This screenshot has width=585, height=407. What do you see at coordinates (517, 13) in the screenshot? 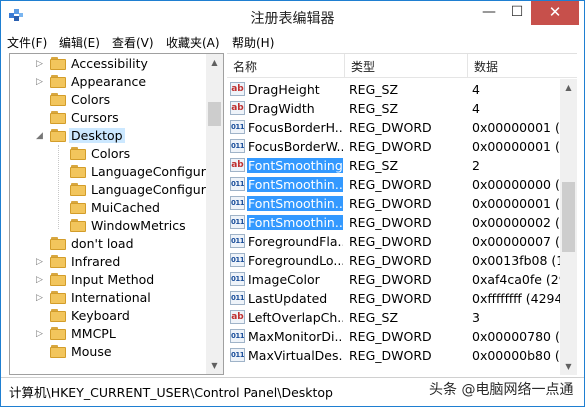
I see `maximize-button: ☐` at bounding box center [517, 13].